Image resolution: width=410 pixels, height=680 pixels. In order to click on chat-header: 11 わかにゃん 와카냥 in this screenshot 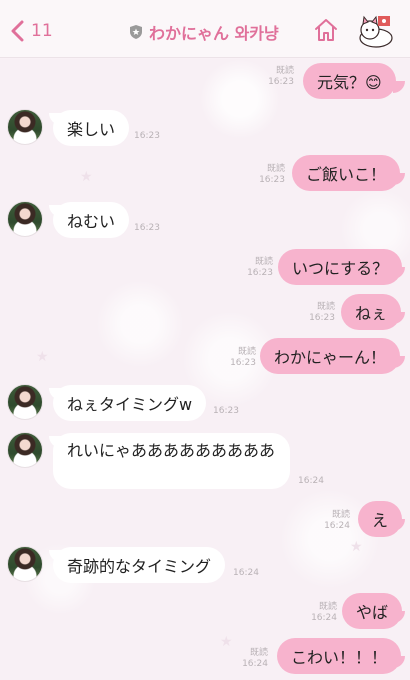, I will do `click(205, 29)`.